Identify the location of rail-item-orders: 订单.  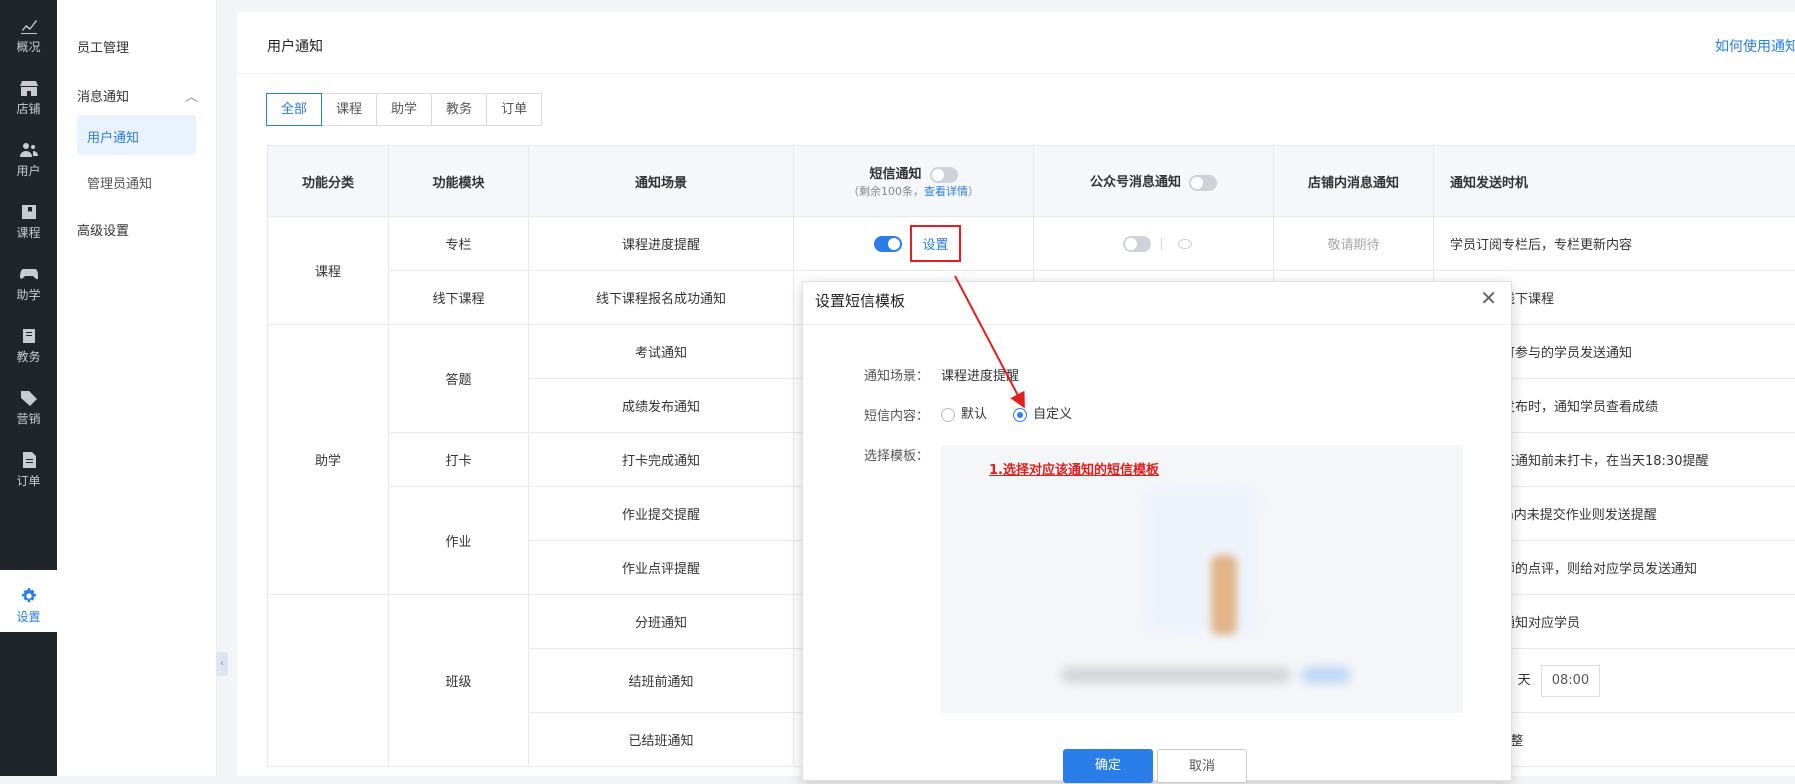
(28, 465).